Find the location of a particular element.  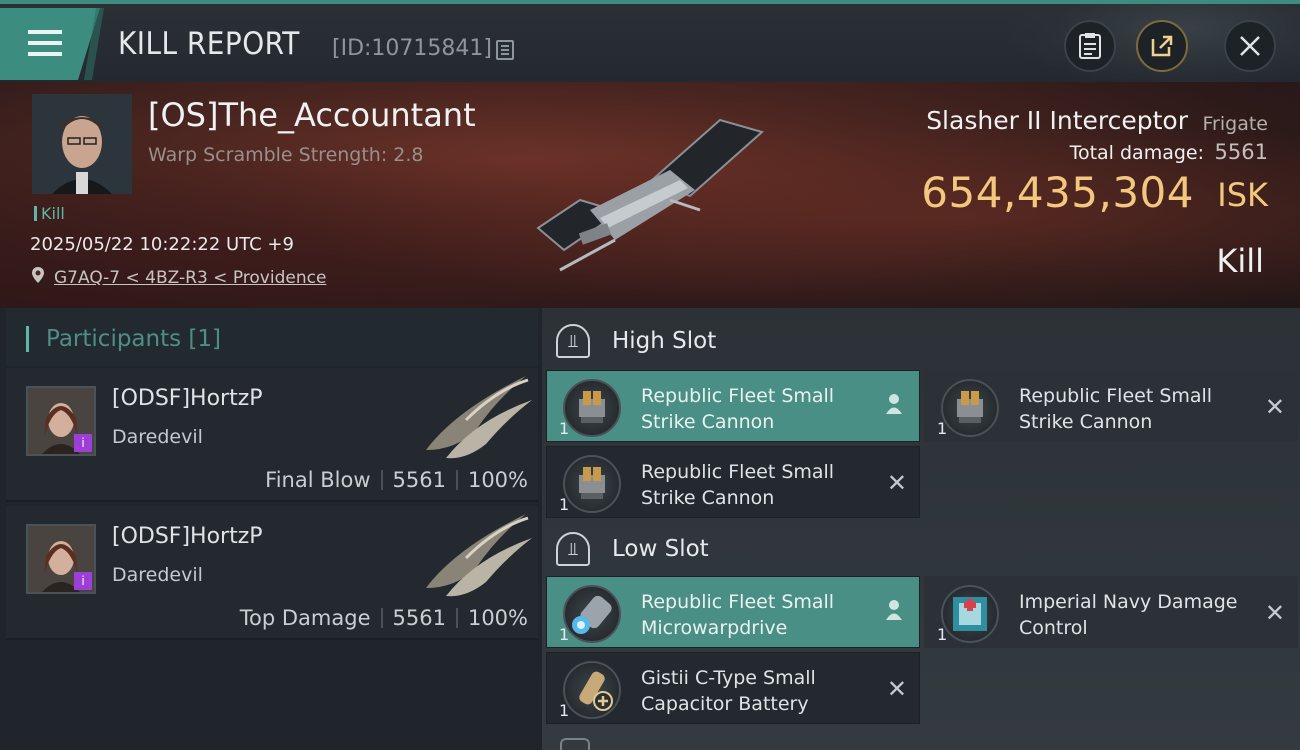

module-item: 1 Republic Fleet Small Strike Cannon is located at coordinates (733, 406).